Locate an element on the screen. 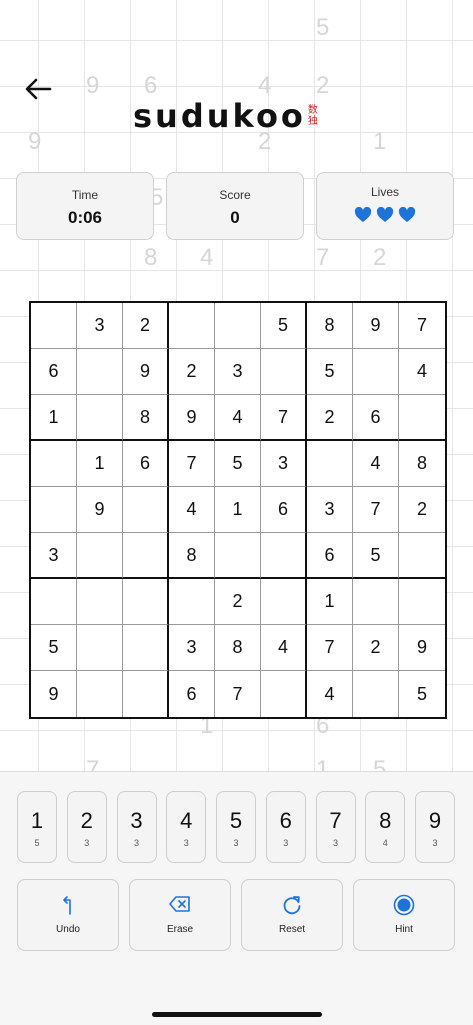  number-key-4: 43 is located at coordinates (186, 827).